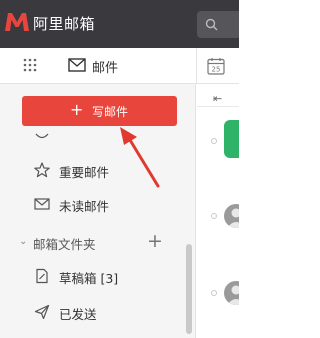 This screenshot has width=320, height=338. What do you see at coordinates (196, 66) in the screenshot?
I see `tab-separator` at bounding box center [196, 66].